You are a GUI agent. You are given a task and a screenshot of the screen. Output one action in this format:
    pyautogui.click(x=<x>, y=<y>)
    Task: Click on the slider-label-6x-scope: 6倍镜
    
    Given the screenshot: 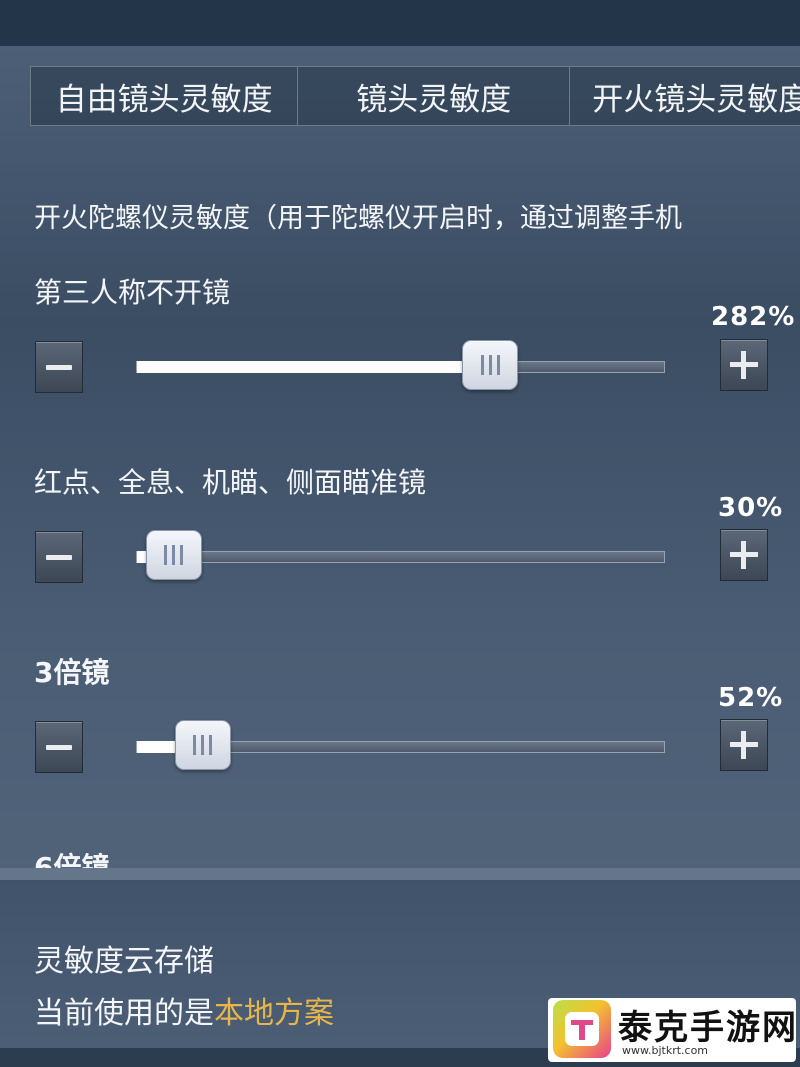 What is the action you would take?
    pyautogui.click(x=72, y=860)
    